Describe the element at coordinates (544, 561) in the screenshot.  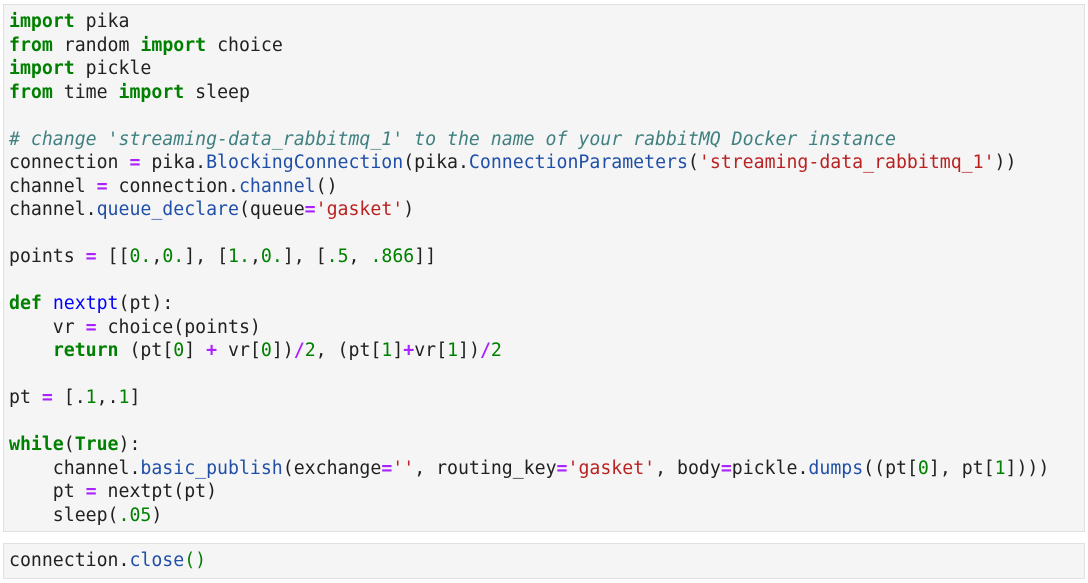
I see `code-cell-2: connection.close()` at that location.